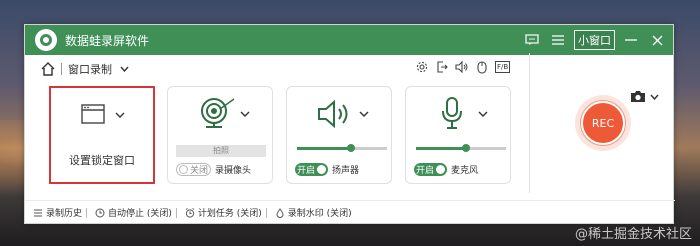 This screenshot has height=246, width=700. I want to click on speaker-toggle: 开启, so click(312, 169).